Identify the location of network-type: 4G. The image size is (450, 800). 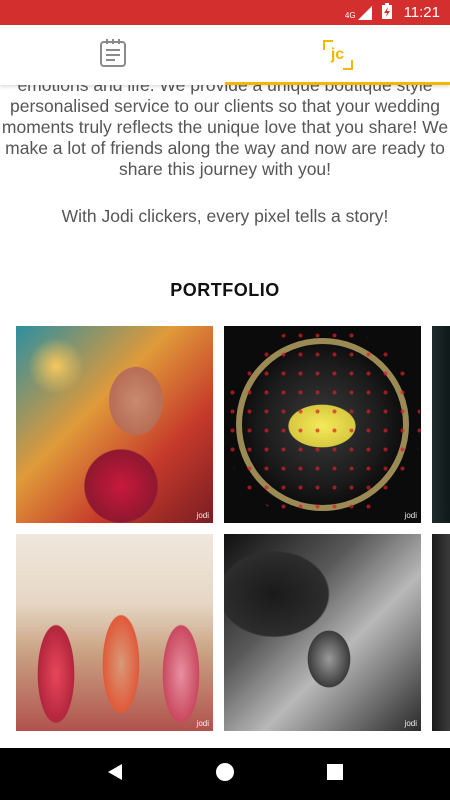
(350, 15).